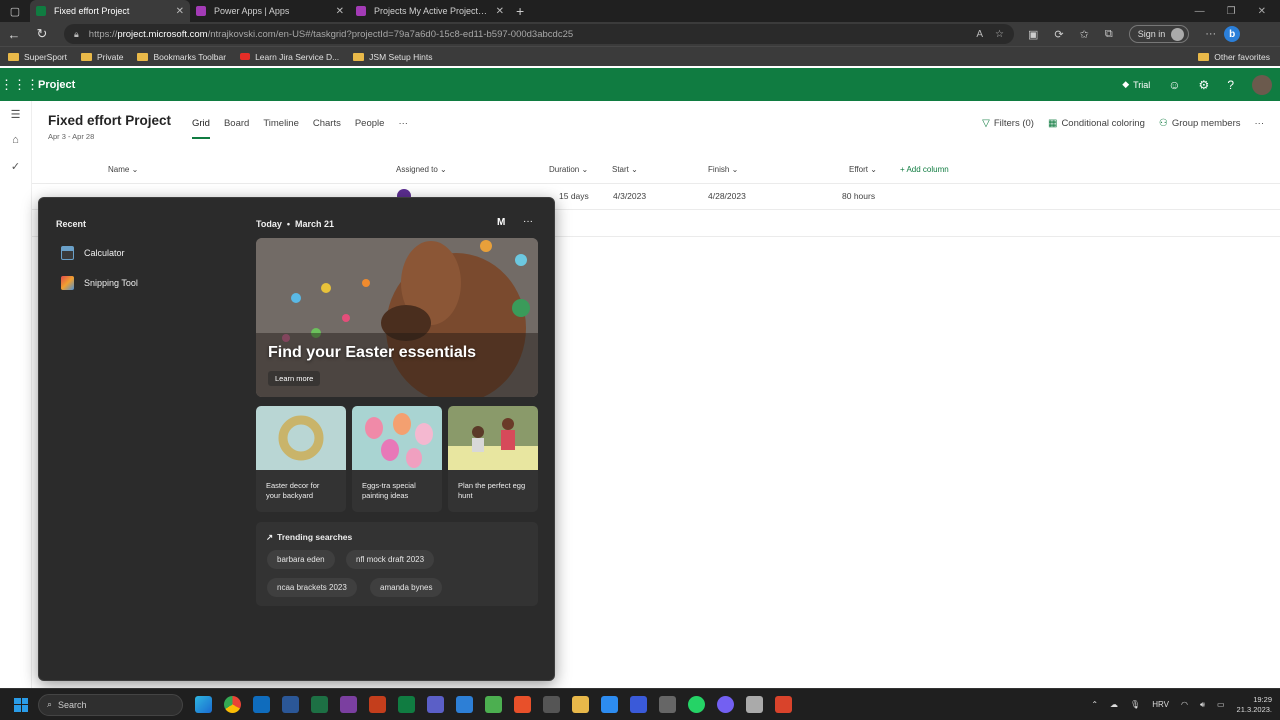 This screenshot has height=720, width=1280. I want to click on recent-item-calculator: Calculator, so click(93, 253).